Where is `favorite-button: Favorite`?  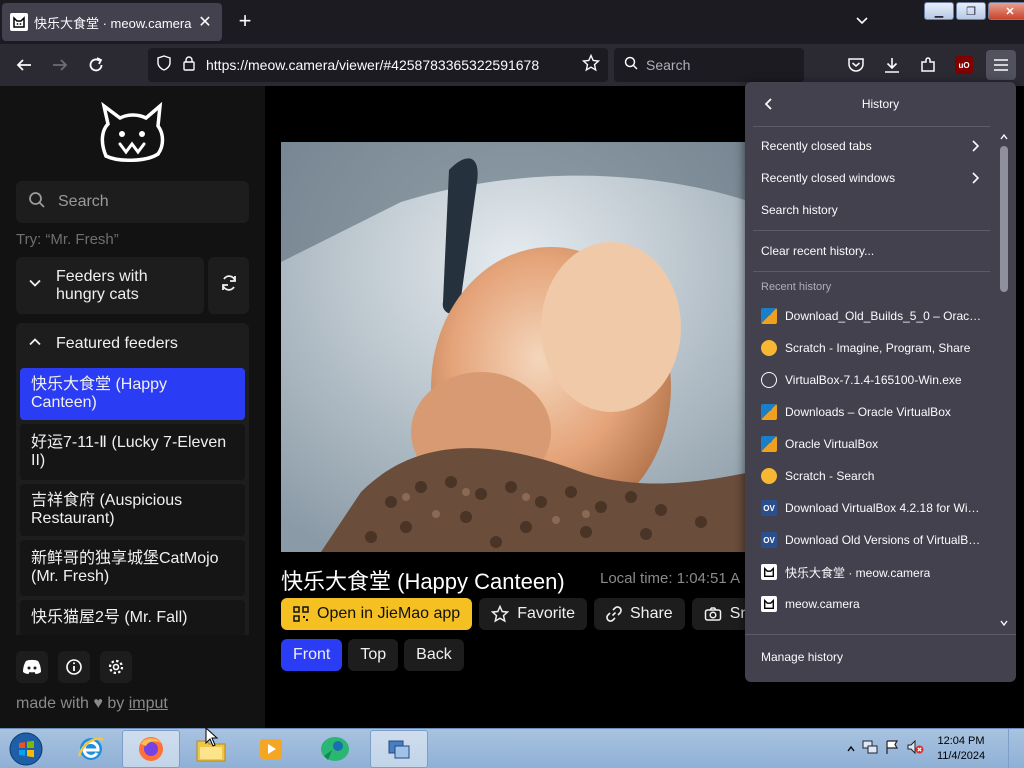
favorite-button: Favorite is located at coordinates (533, 614).